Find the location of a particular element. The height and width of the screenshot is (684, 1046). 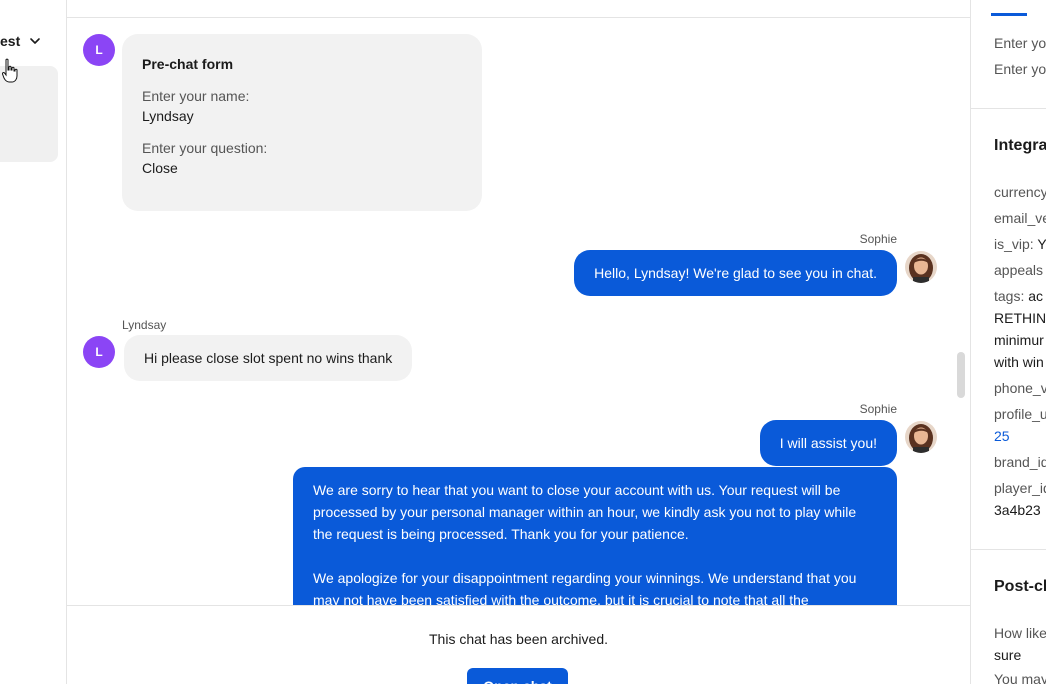

active-tab-indicator is located at coordinates (1009, 14).